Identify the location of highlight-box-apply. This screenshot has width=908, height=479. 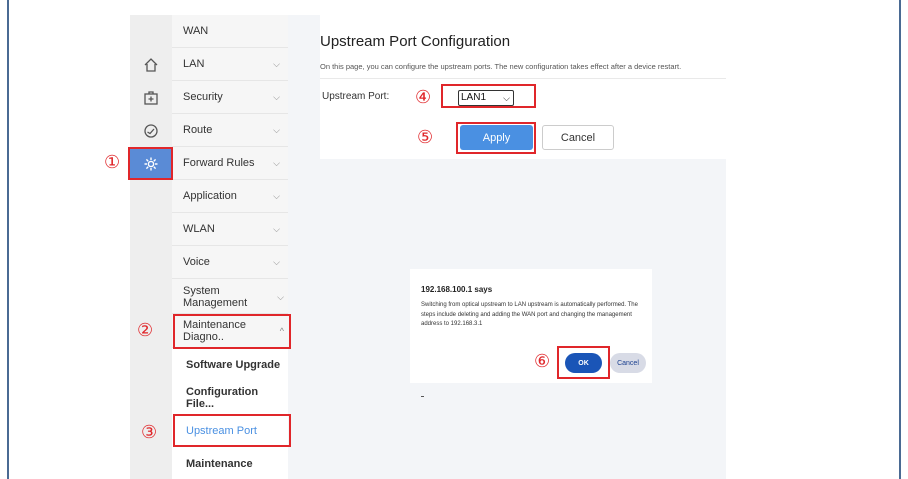
(496, 138).